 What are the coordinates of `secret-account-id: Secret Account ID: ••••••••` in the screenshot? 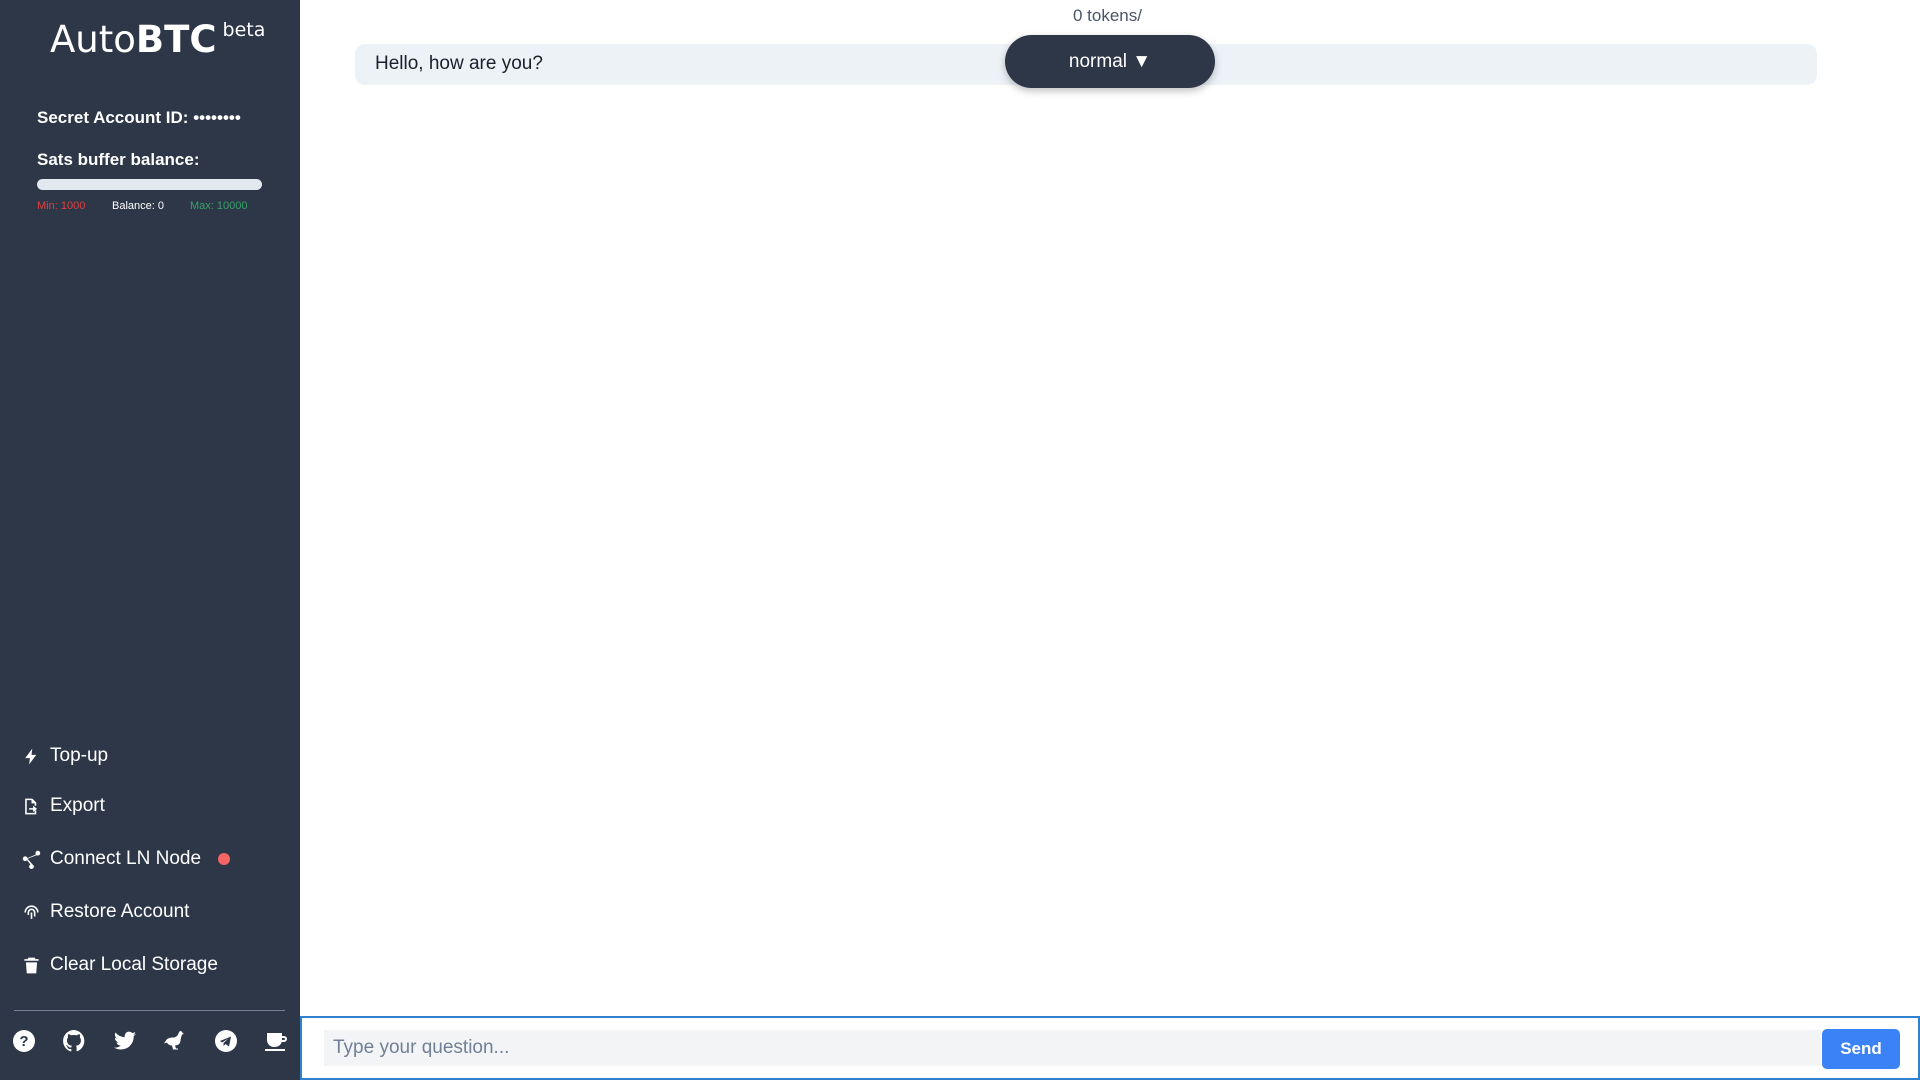 It's located at (139, 118).